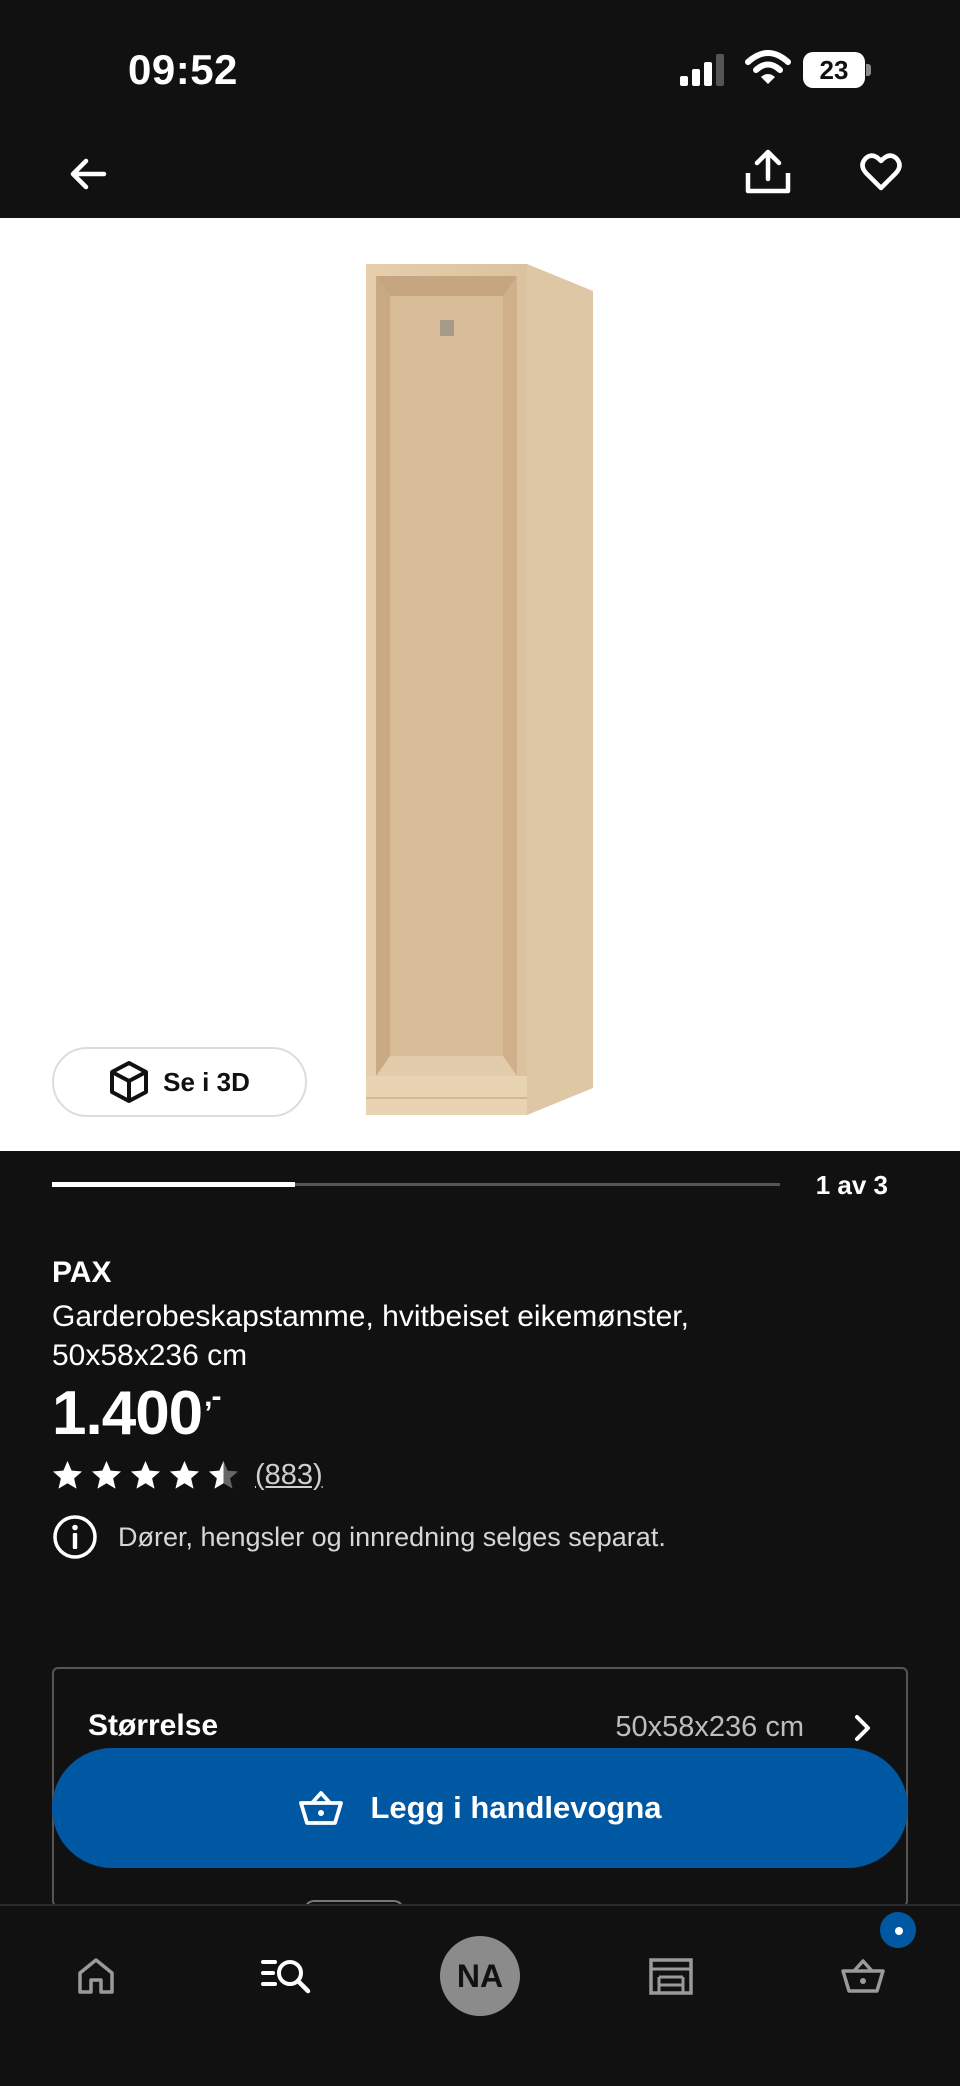  Describe the element at coordinates (289, 1475) in the screenshot. I see `review-count-link: (883)` at that location.